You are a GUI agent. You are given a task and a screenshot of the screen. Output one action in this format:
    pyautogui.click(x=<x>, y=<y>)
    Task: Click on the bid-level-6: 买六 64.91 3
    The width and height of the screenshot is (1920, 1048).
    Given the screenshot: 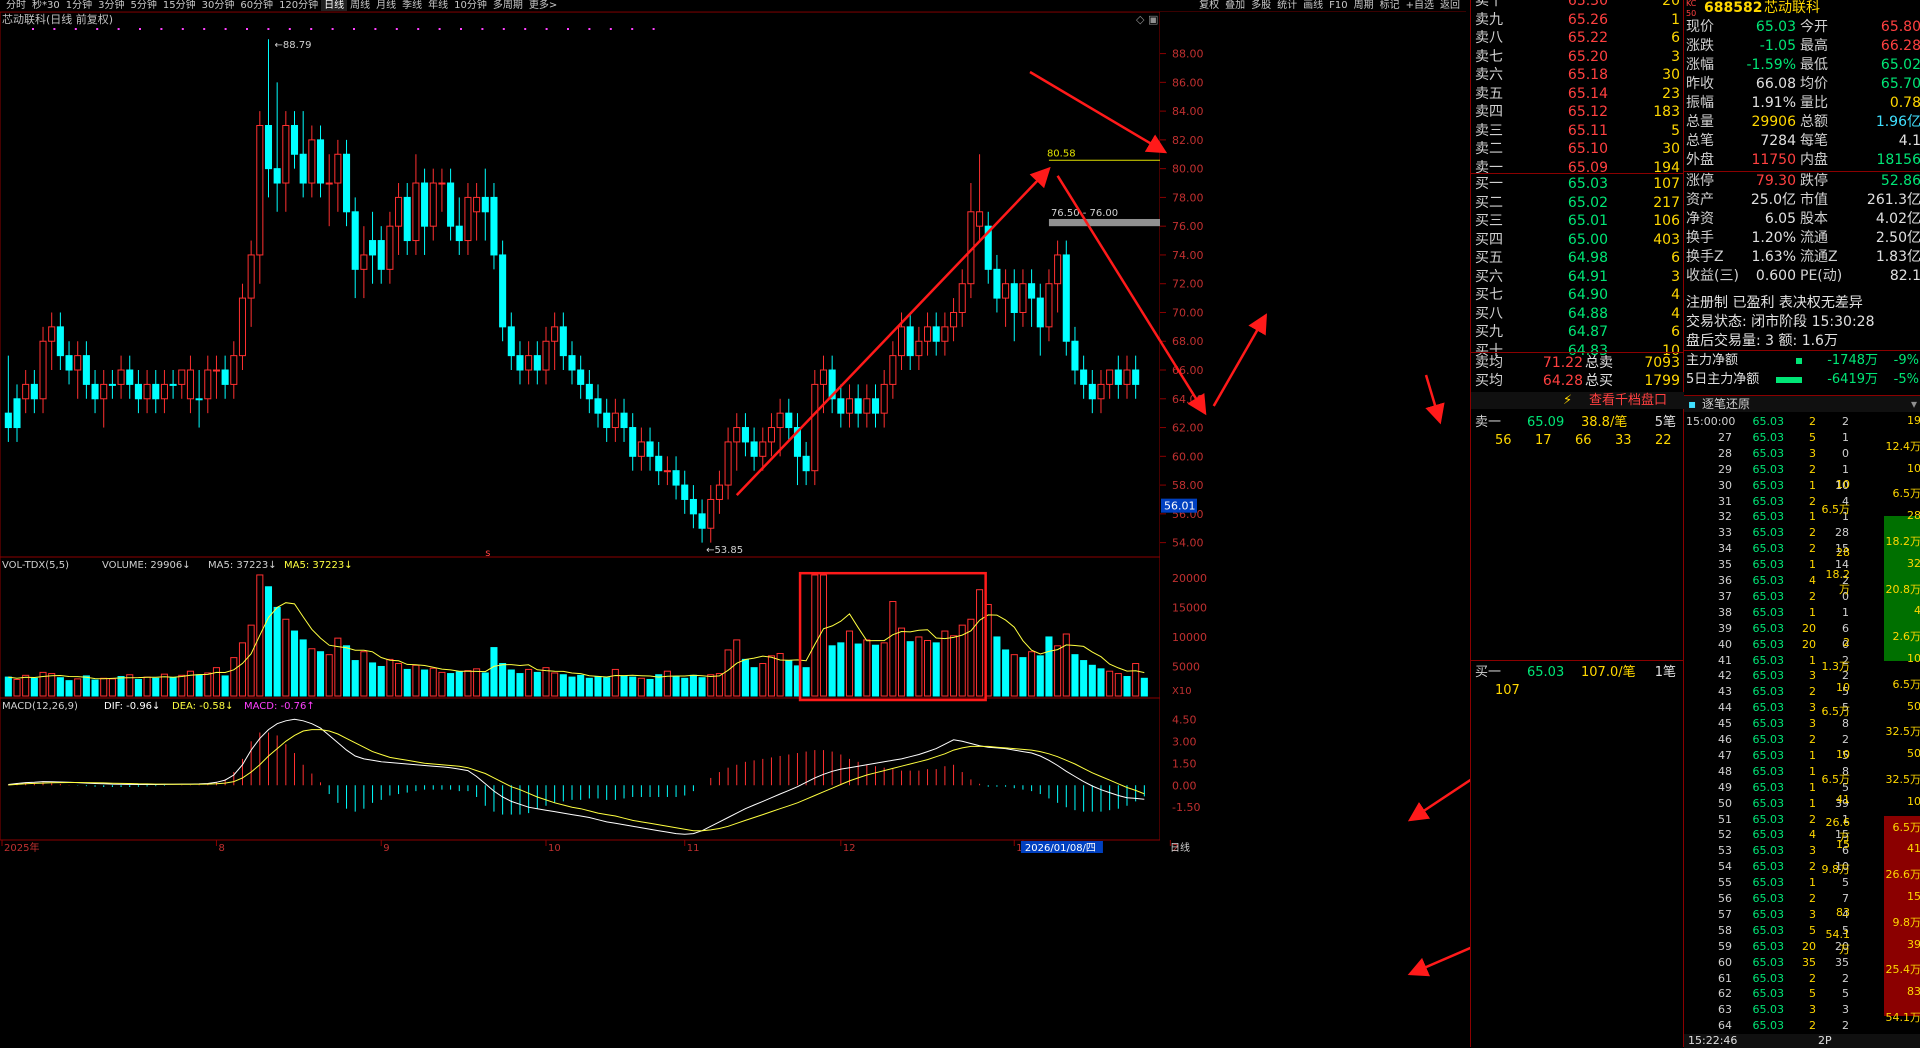 What is the action you would take?
    pyautogui.click(x=1577, y=277)
    